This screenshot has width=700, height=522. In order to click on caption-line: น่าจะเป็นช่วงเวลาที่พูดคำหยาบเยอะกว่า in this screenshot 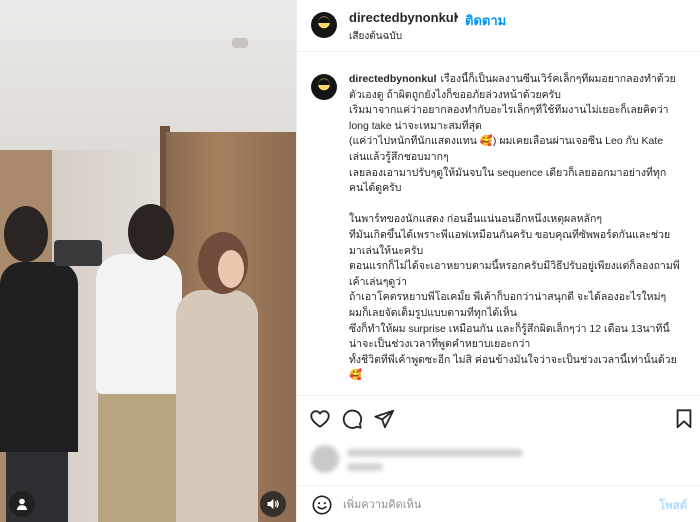, I will do `click(440, 344)`.